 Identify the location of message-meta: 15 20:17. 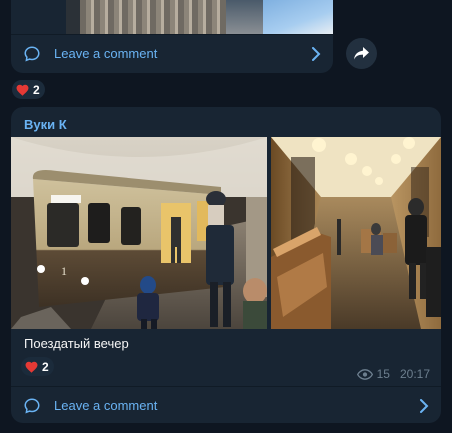
(393, 374).